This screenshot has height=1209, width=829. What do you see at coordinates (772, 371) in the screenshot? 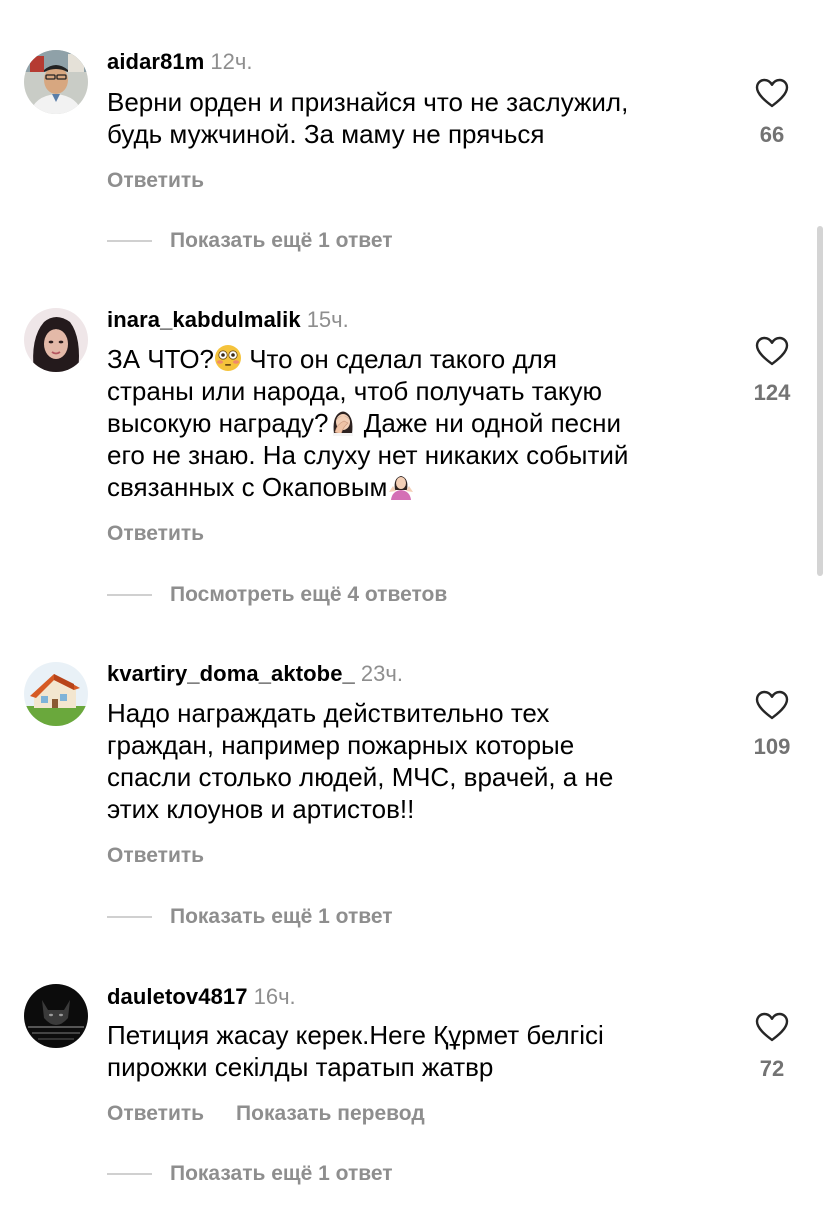
I see `like-block: 124` at bounding box center [772, 371].